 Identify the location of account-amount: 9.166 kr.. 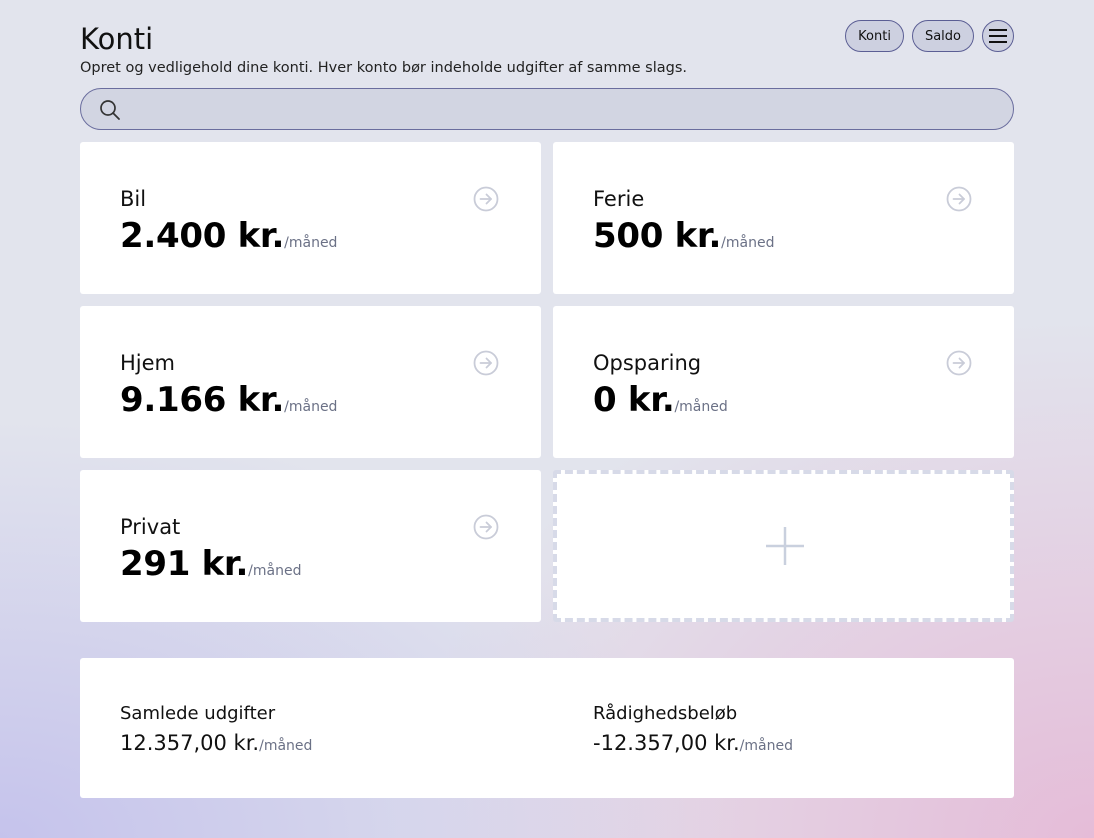
(202, 400).